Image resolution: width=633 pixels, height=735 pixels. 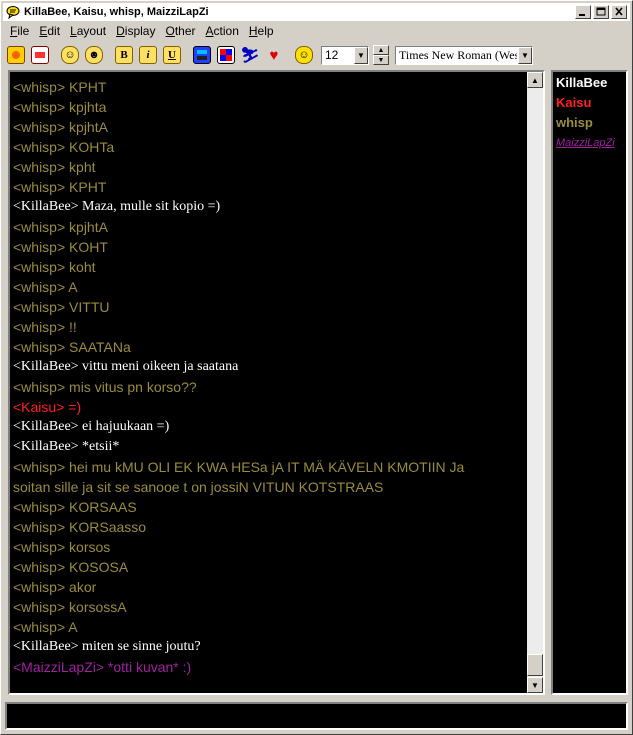 I want to click on face-small-icon: ☺, so click(x=70, y=55).